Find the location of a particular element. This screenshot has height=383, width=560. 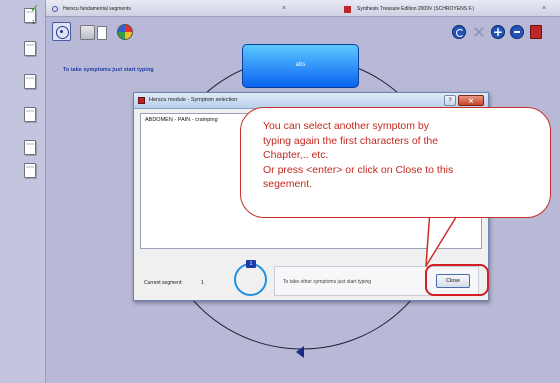

callout-line: segement. is located at coordinates (288, 184).